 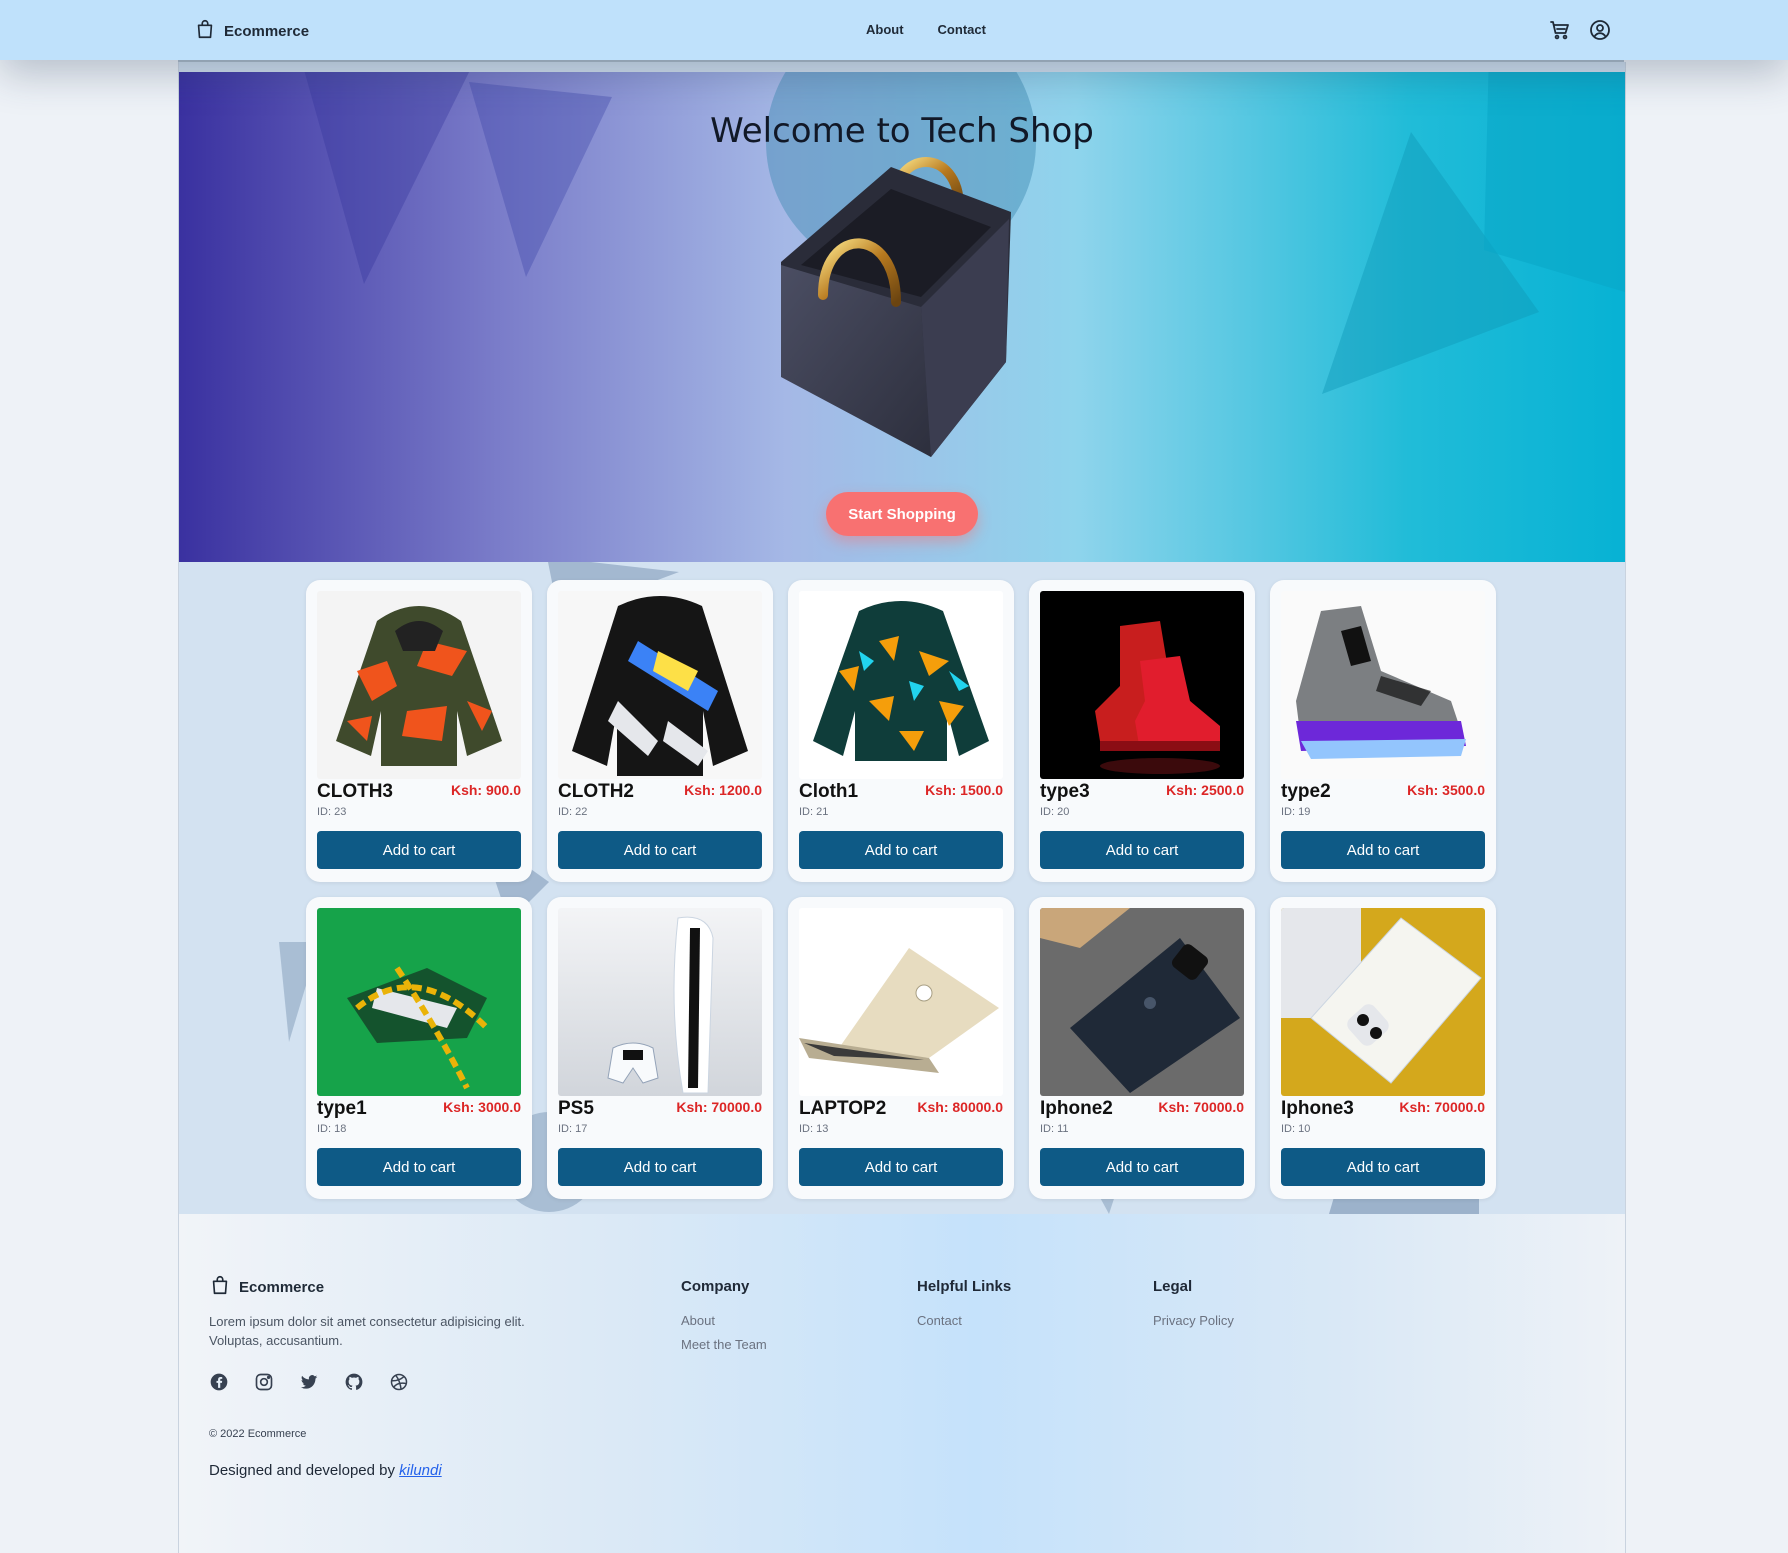 I want to click on product-card: PS5 Ksh: 70000.0 ID: 17 Add to cart, so click(x=660, y=1048).